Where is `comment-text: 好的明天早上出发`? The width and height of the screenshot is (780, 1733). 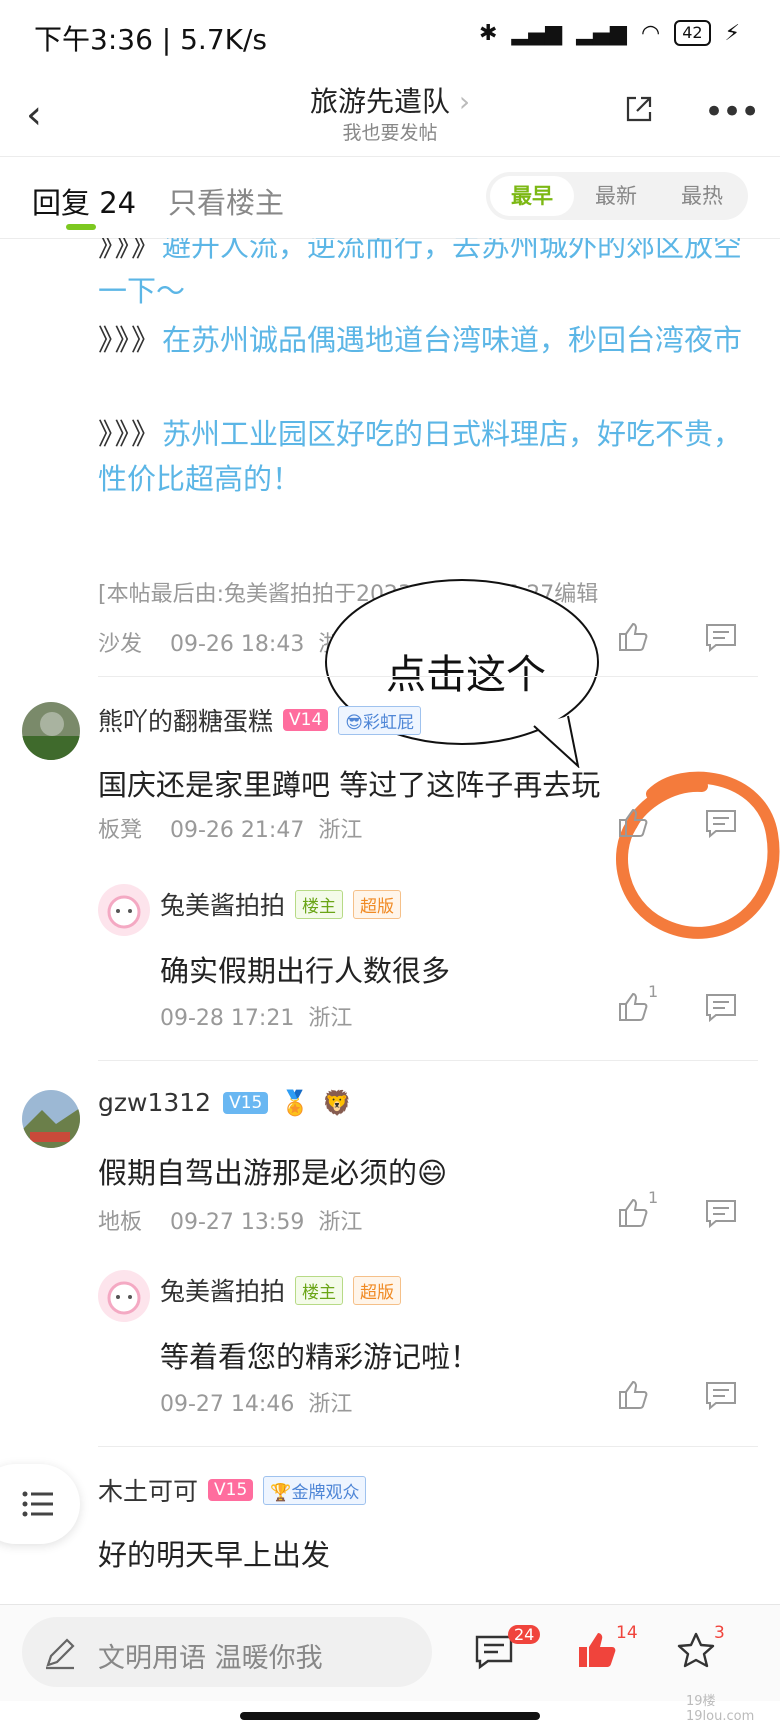
comment-text: 好的明天早上出发 is located at coordinates (214, 1555).